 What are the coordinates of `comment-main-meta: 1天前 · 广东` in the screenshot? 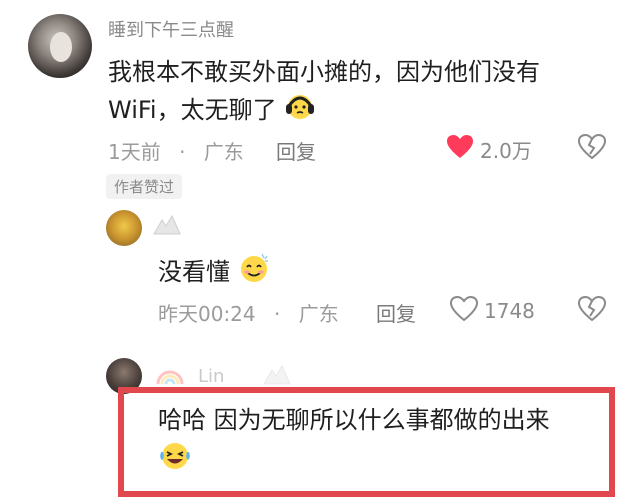 It's located at (176, 150).